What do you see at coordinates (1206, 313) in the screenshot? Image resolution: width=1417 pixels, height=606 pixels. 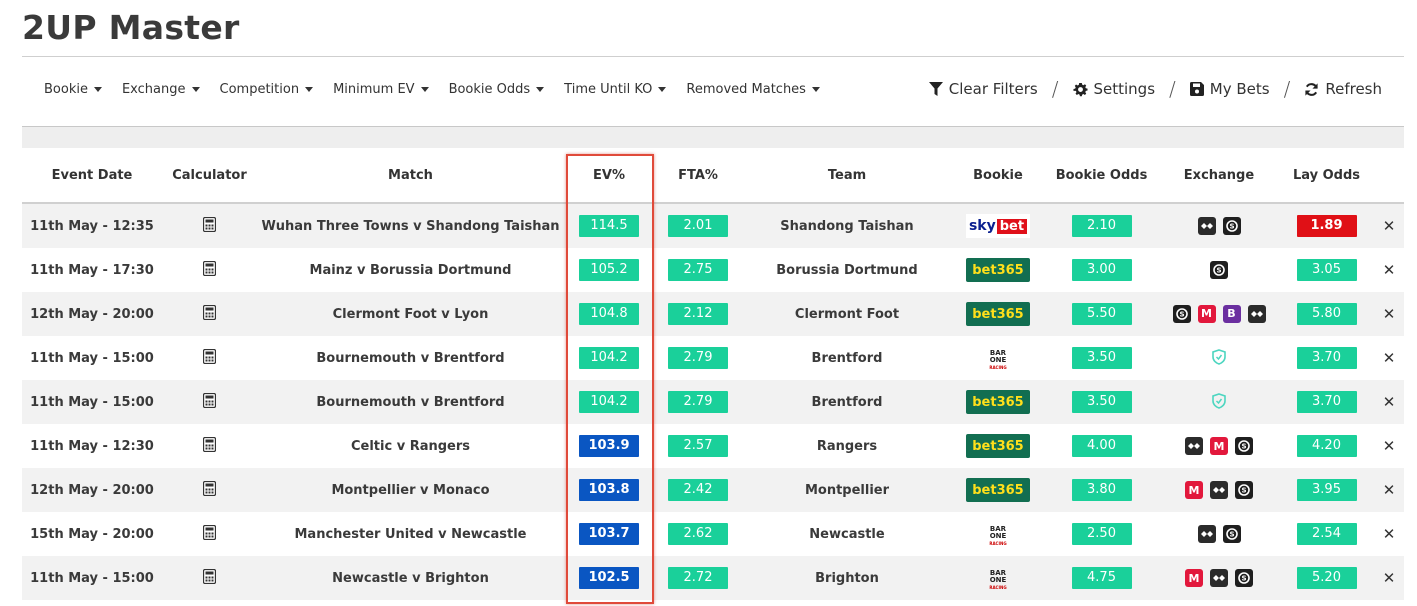 I see `matchbook-glyph: M` at bounding box center [1206, 313].